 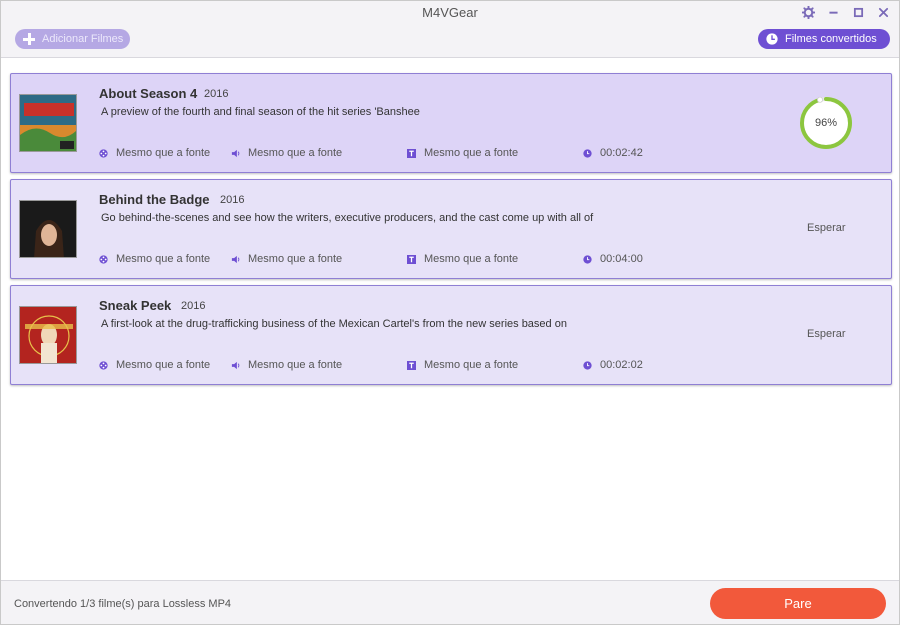 I want to click on minimize-button, so click(x=833, y=12).